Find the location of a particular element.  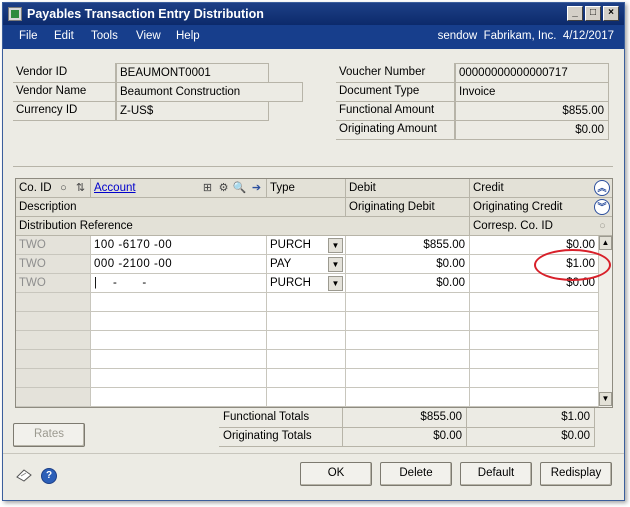

default-button: Default is located at coordinates (496, 474).